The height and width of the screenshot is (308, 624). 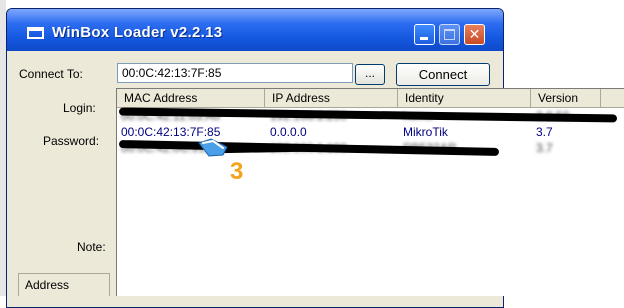 I want to click on column-header-ip: IP Address, so click(x=331, y=98).